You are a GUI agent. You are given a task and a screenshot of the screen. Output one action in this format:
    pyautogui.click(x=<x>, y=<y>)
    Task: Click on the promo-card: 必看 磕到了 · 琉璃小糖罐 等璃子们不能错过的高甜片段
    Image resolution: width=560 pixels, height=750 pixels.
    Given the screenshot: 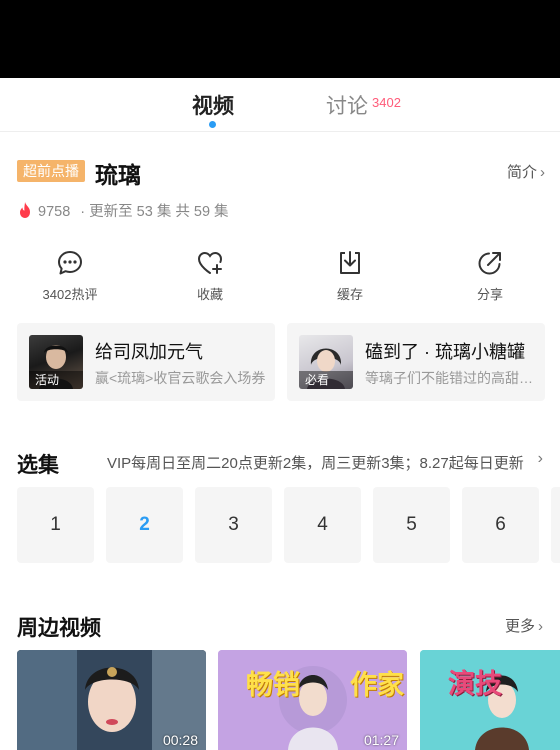 What is the action you would take?
    pyautogui.click(x=416, y=362)
    